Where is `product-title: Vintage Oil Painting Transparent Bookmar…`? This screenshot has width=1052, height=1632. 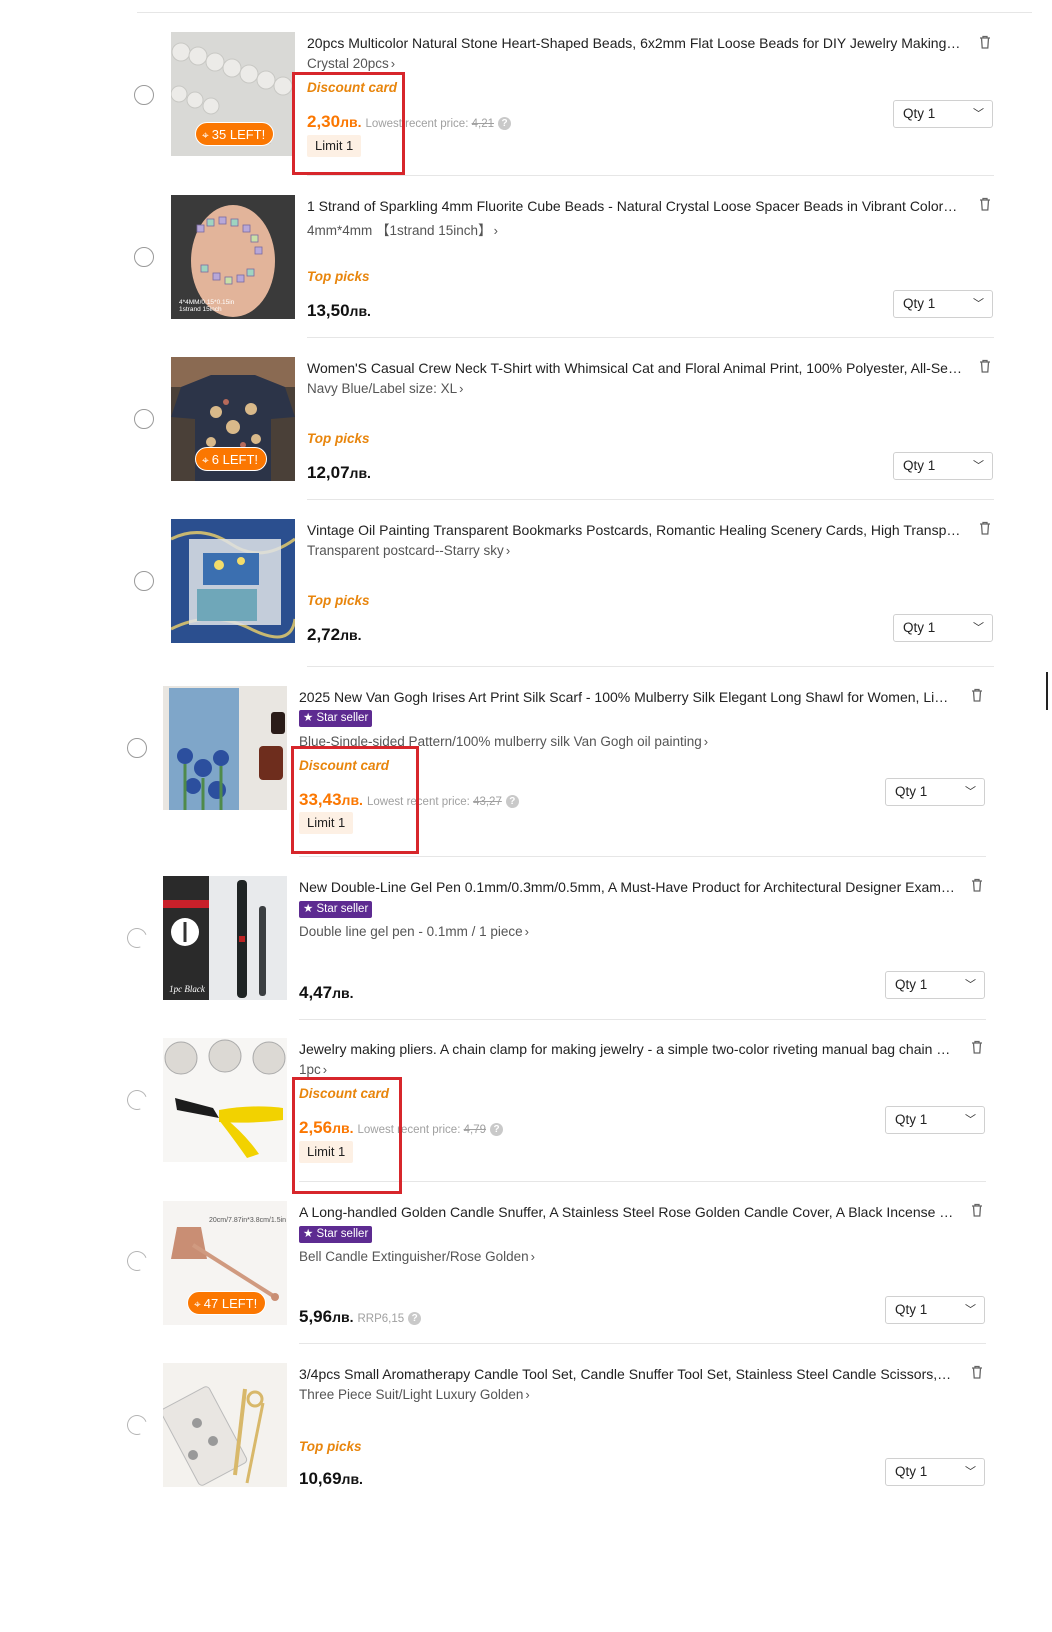
product-title: Vintage Oil Painting Transparent Bookmar… is located at coordinates (635, 530).